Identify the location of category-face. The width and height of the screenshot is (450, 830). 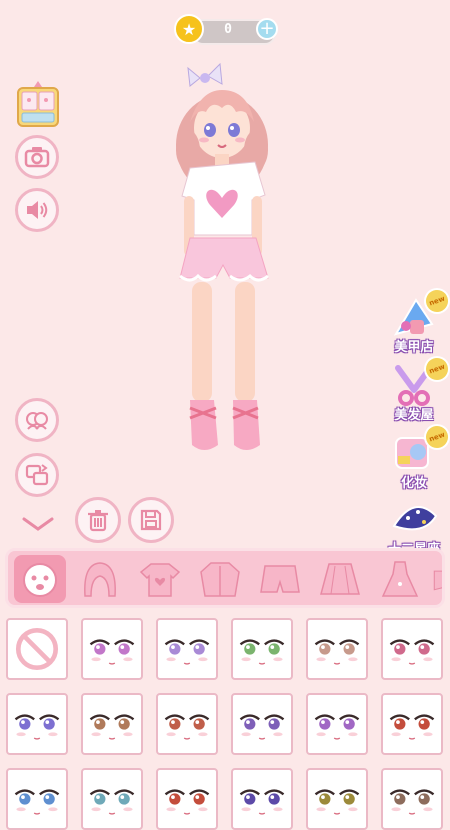
(40, 579).